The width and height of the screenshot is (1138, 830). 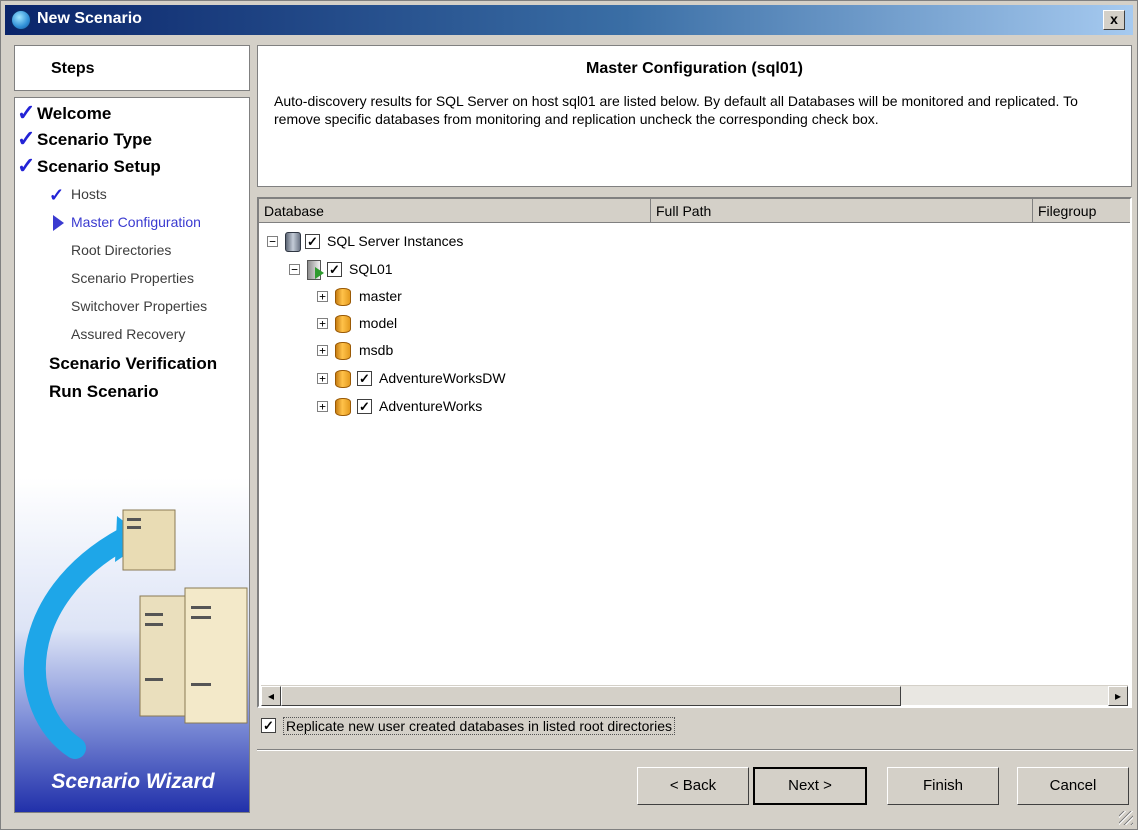 What do you see at coordinates (74, 113) in the screenshot?
I see `step-label: Welcome` at bounding box center [74, 113].